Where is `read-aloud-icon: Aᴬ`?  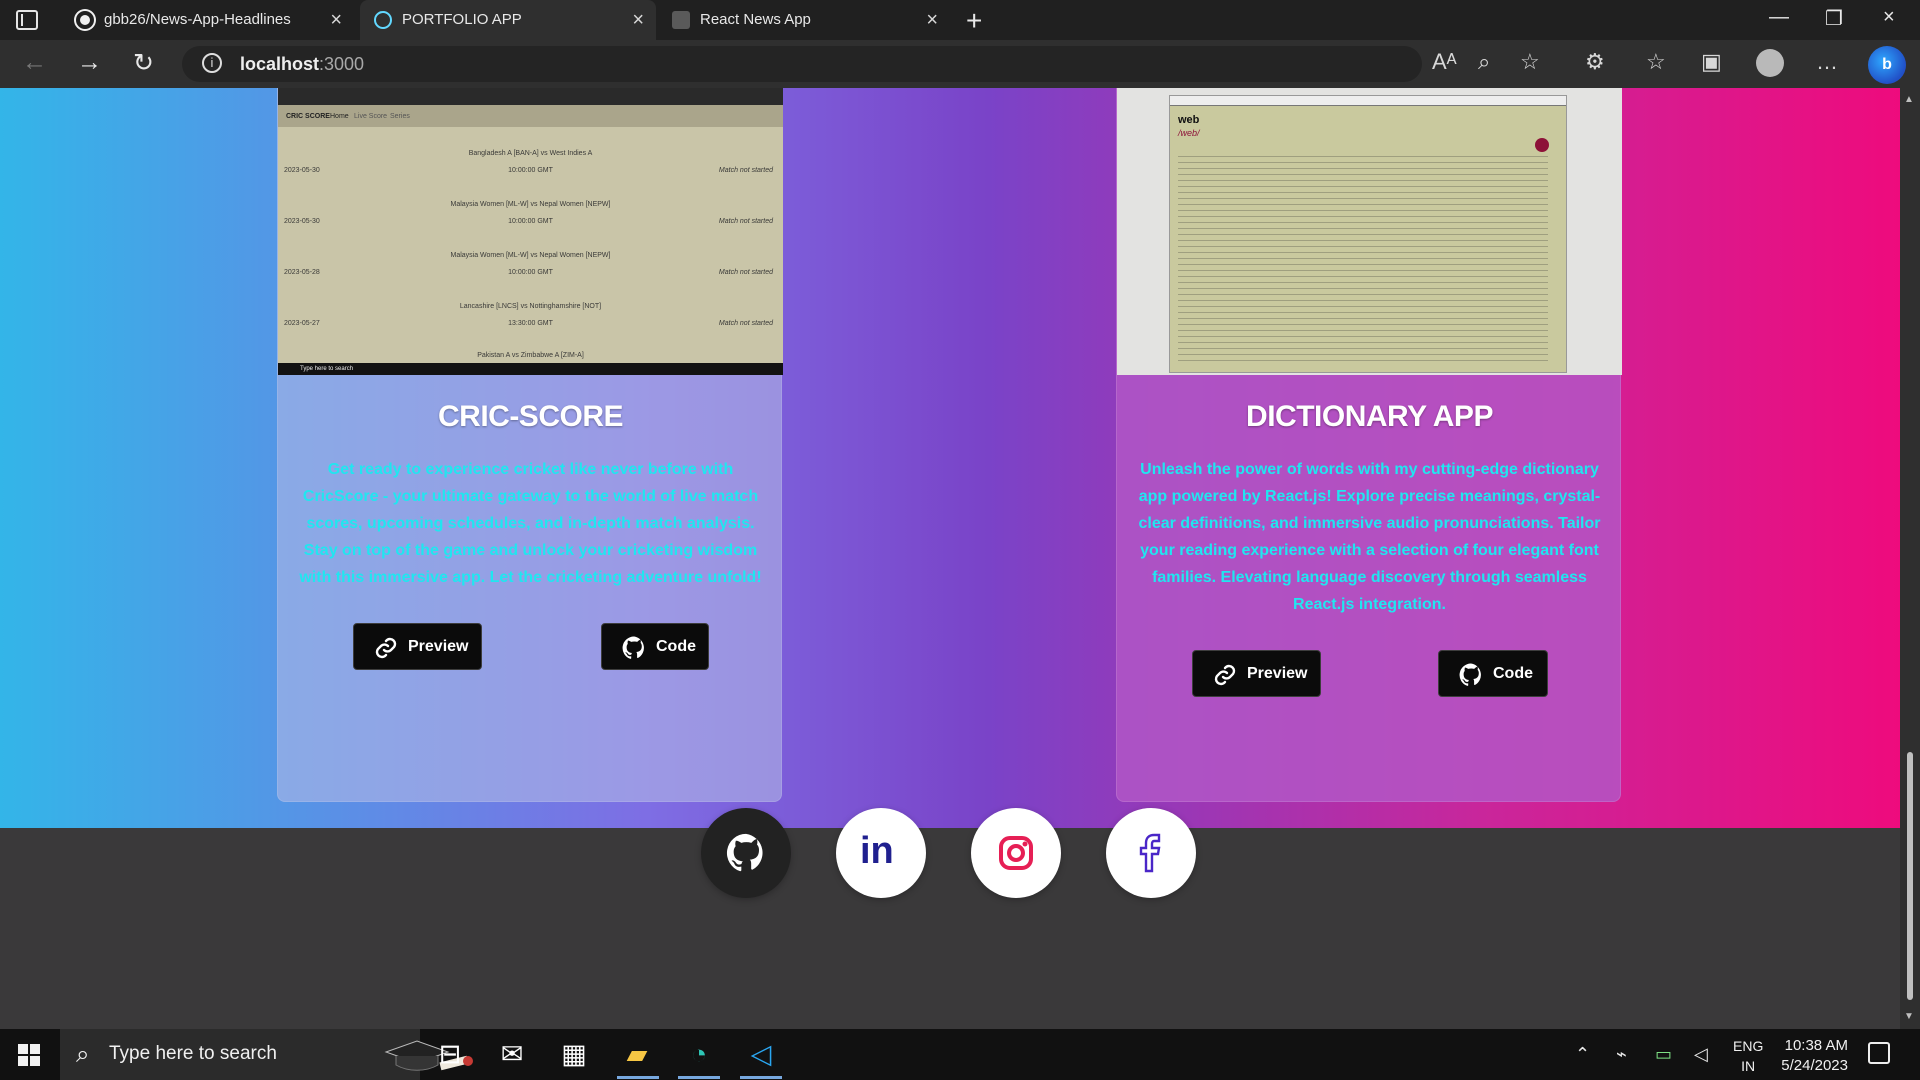 read-aloud-icon: Aᴬ is located at coordinates (1444, 62).